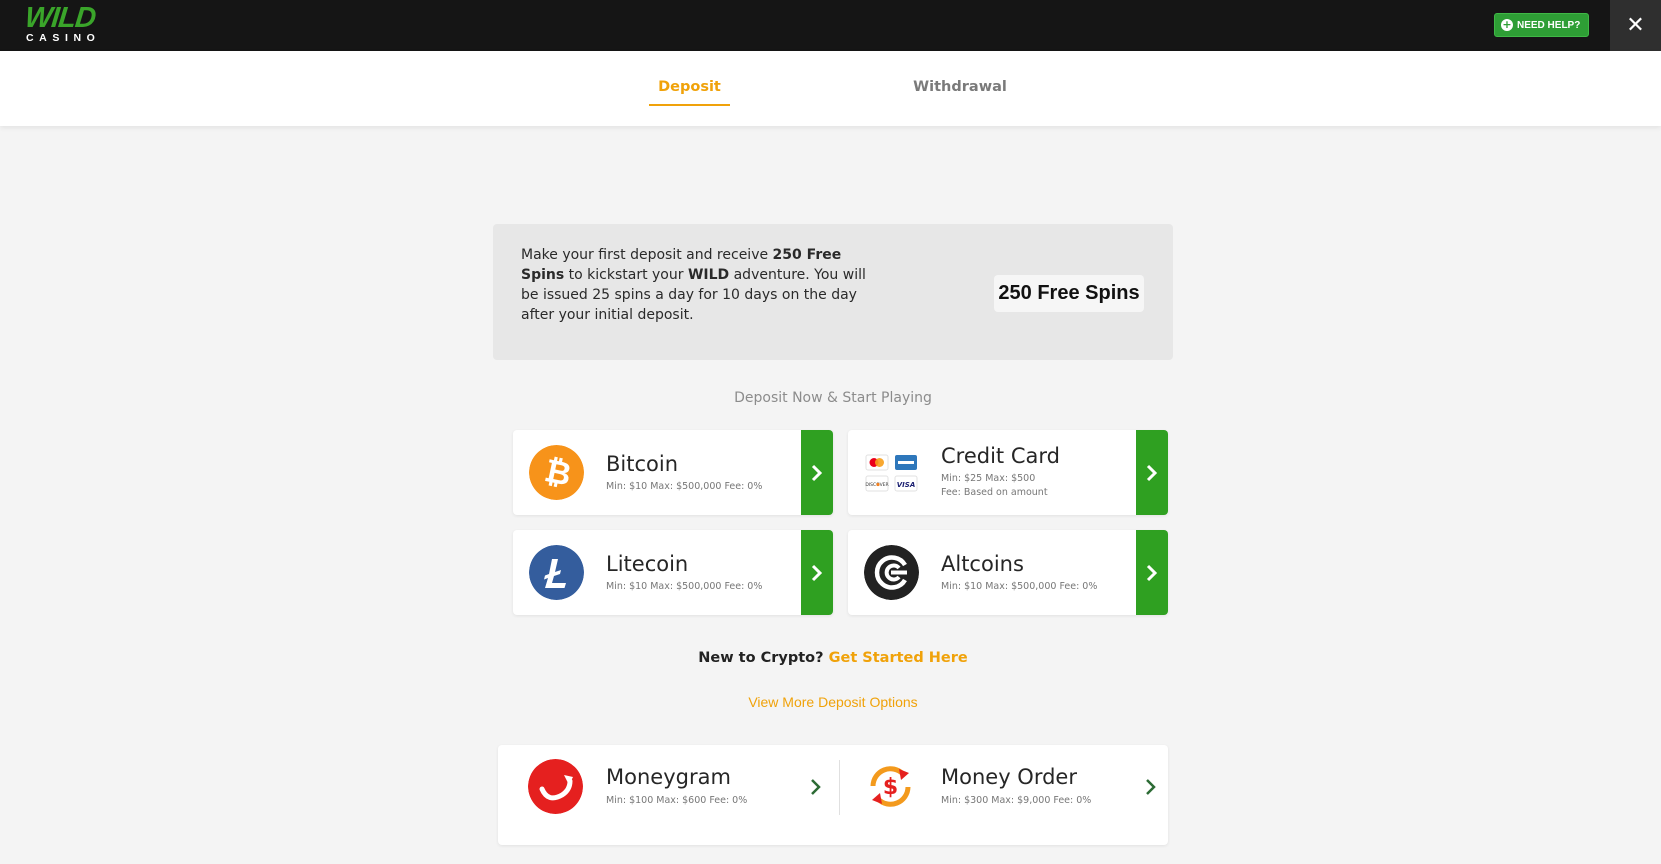  I want to click on free-spins-badge: 250 Free Spins, so click(1069, 293).